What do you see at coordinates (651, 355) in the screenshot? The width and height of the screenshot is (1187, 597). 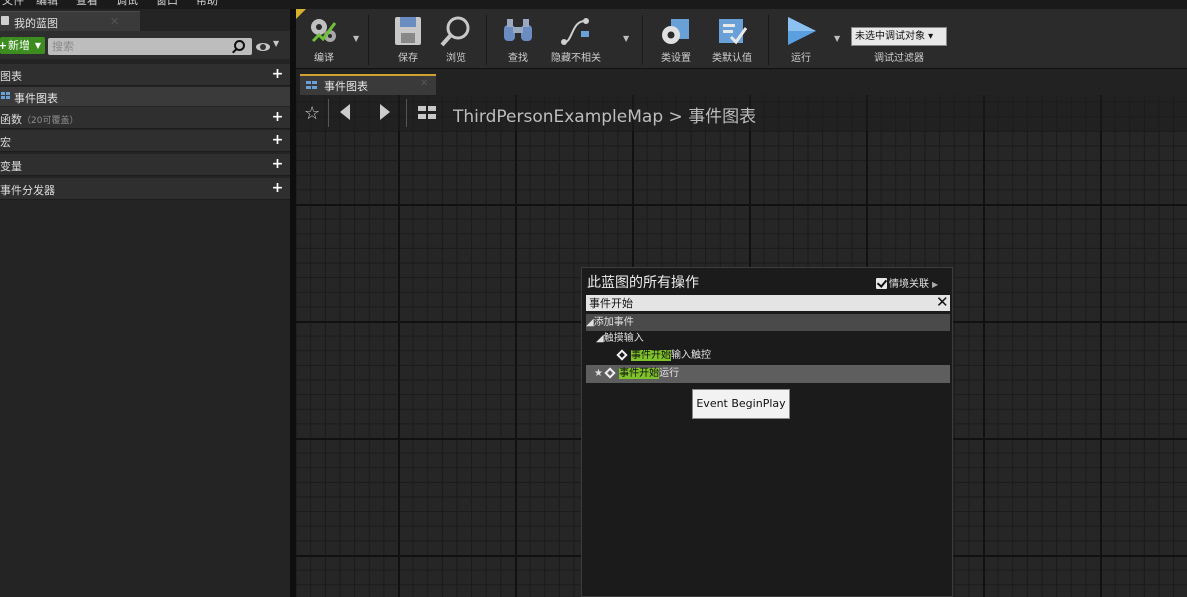 I see `match-highlight: 事件开始` at bounding box center [651, 355].